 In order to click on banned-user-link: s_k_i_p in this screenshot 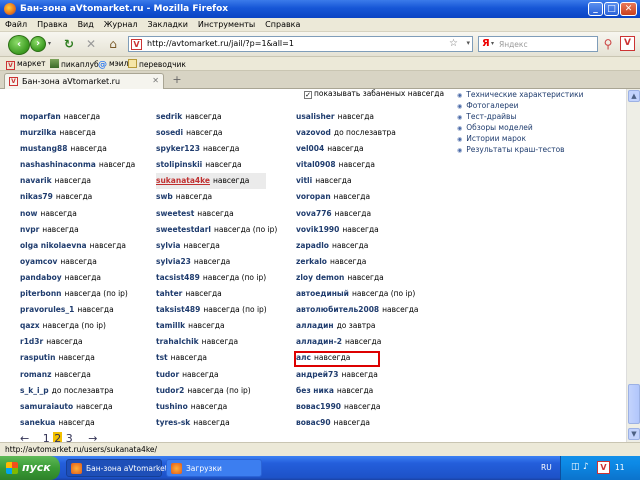, I will do `click(34, 390)`.